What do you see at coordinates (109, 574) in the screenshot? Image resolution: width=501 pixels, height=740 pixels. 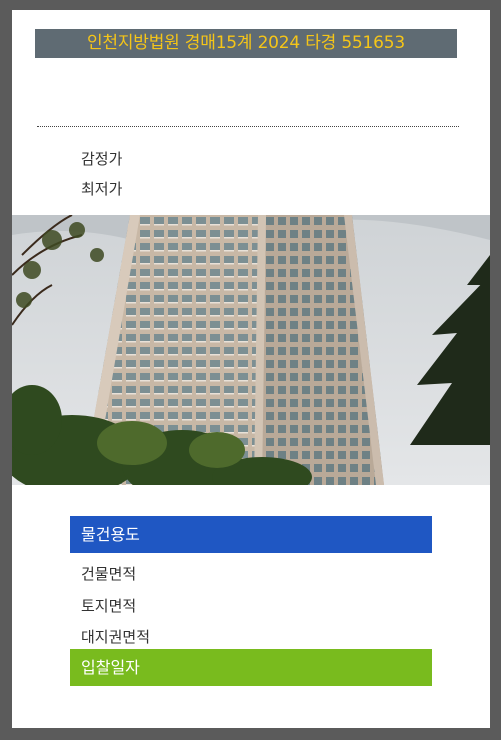 I see `building-area-label: 건물면적` at bounding box center [109, 574].